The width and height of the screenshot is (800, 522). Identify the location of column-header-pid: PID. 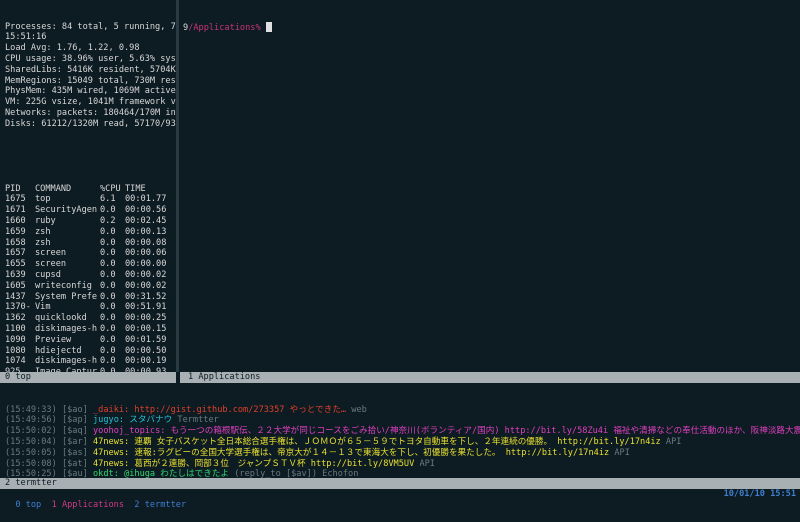
(13, 188).